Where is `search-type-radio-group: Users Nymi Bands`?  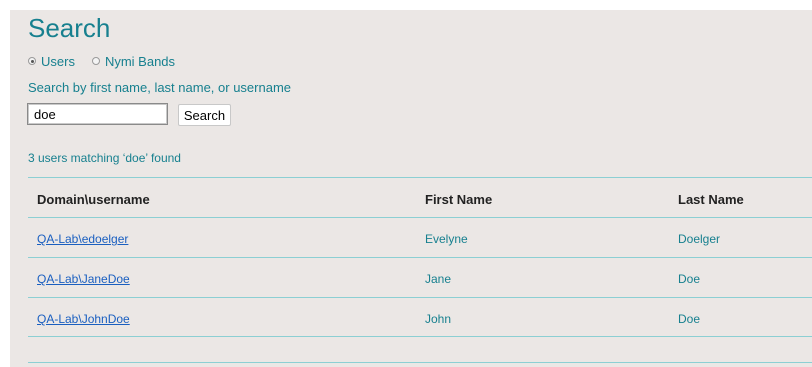 search-type-radio-group: Users Nymi Bands is located at coordinates (110, 61).